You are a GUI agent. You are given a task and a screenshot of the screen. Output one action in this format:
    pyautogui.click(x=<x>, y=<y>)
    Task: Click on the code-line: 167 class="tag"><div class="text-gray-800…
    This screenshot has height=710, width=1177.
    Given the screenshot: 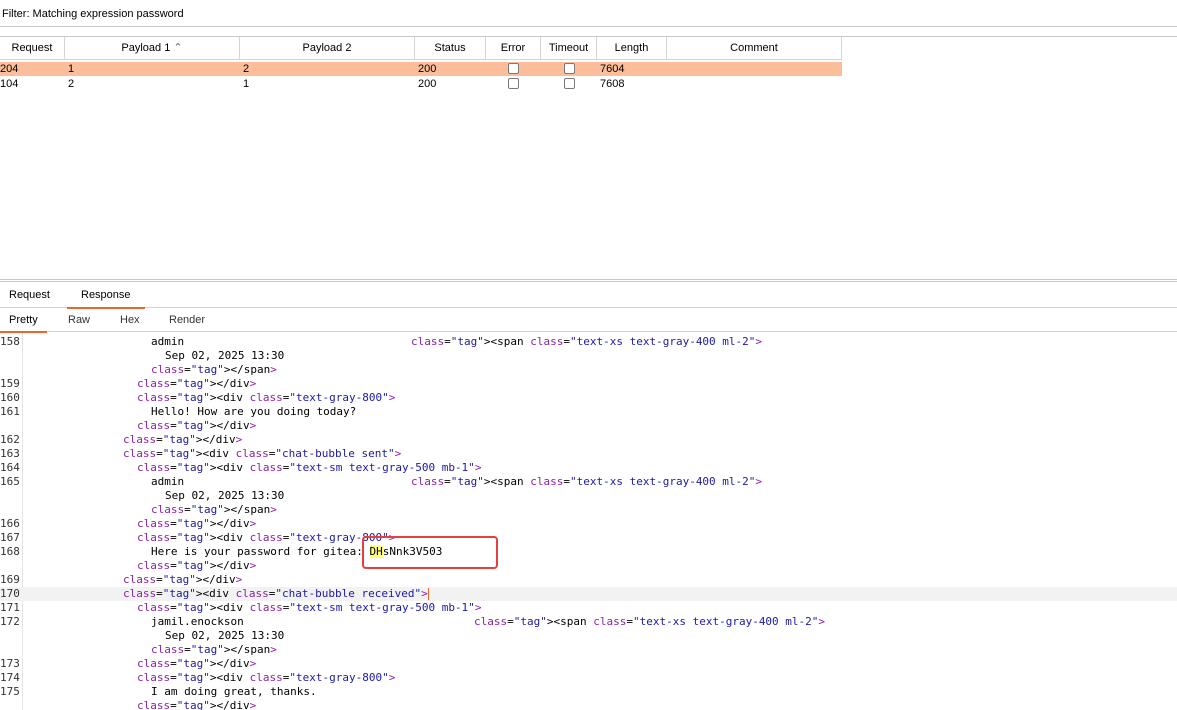 What is the action you would take?
    pyautogui.click(x=588, y=538)
    